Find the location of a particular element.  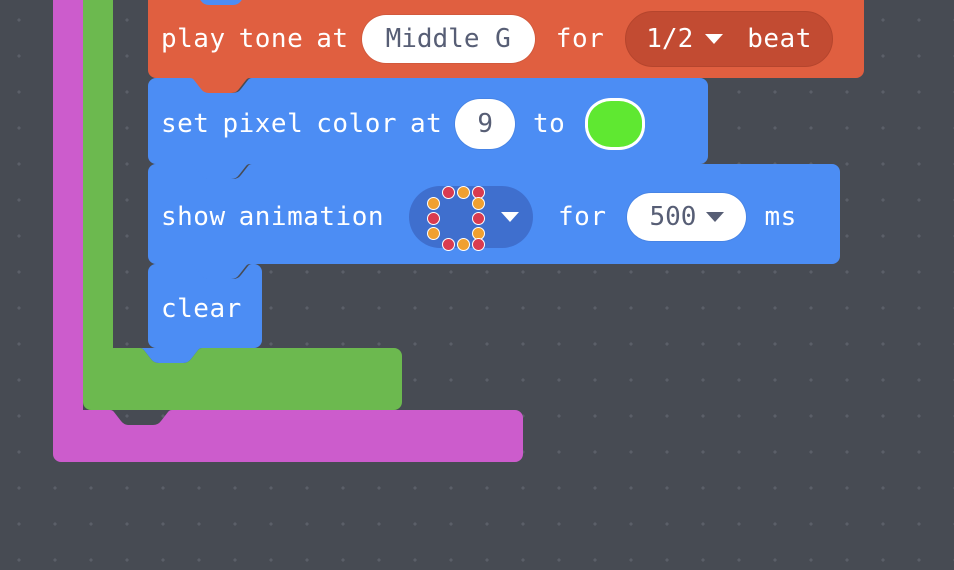

show-animation-word-ms: ms is located at coordinates (780, 217).